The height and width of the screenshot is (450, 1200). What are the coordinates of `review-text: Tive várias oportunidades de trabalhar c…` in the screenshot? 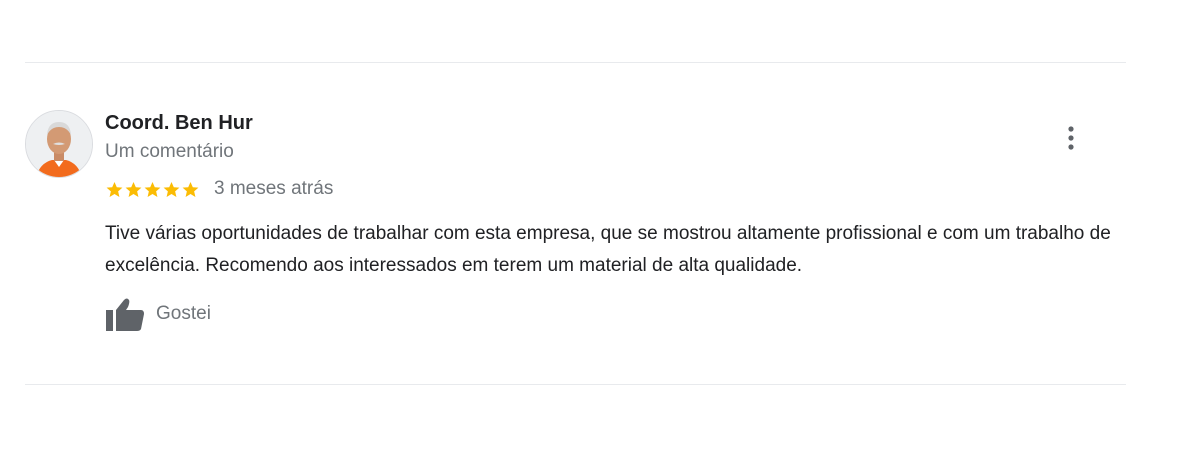 It's located at (608, 249).